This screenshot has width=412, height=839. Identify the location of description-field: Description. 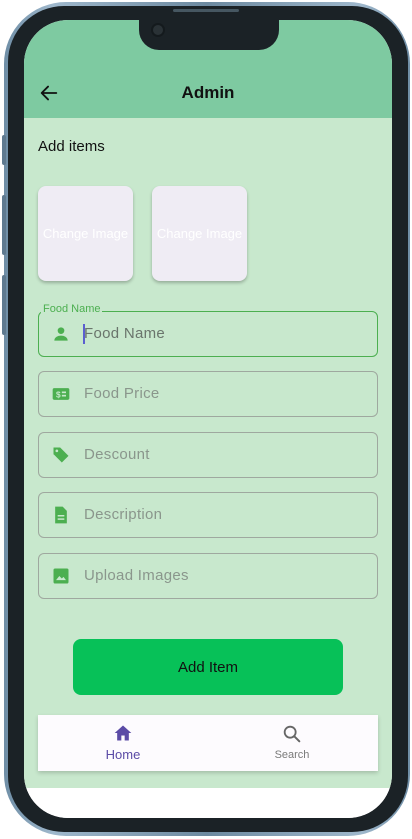
(208, 515).